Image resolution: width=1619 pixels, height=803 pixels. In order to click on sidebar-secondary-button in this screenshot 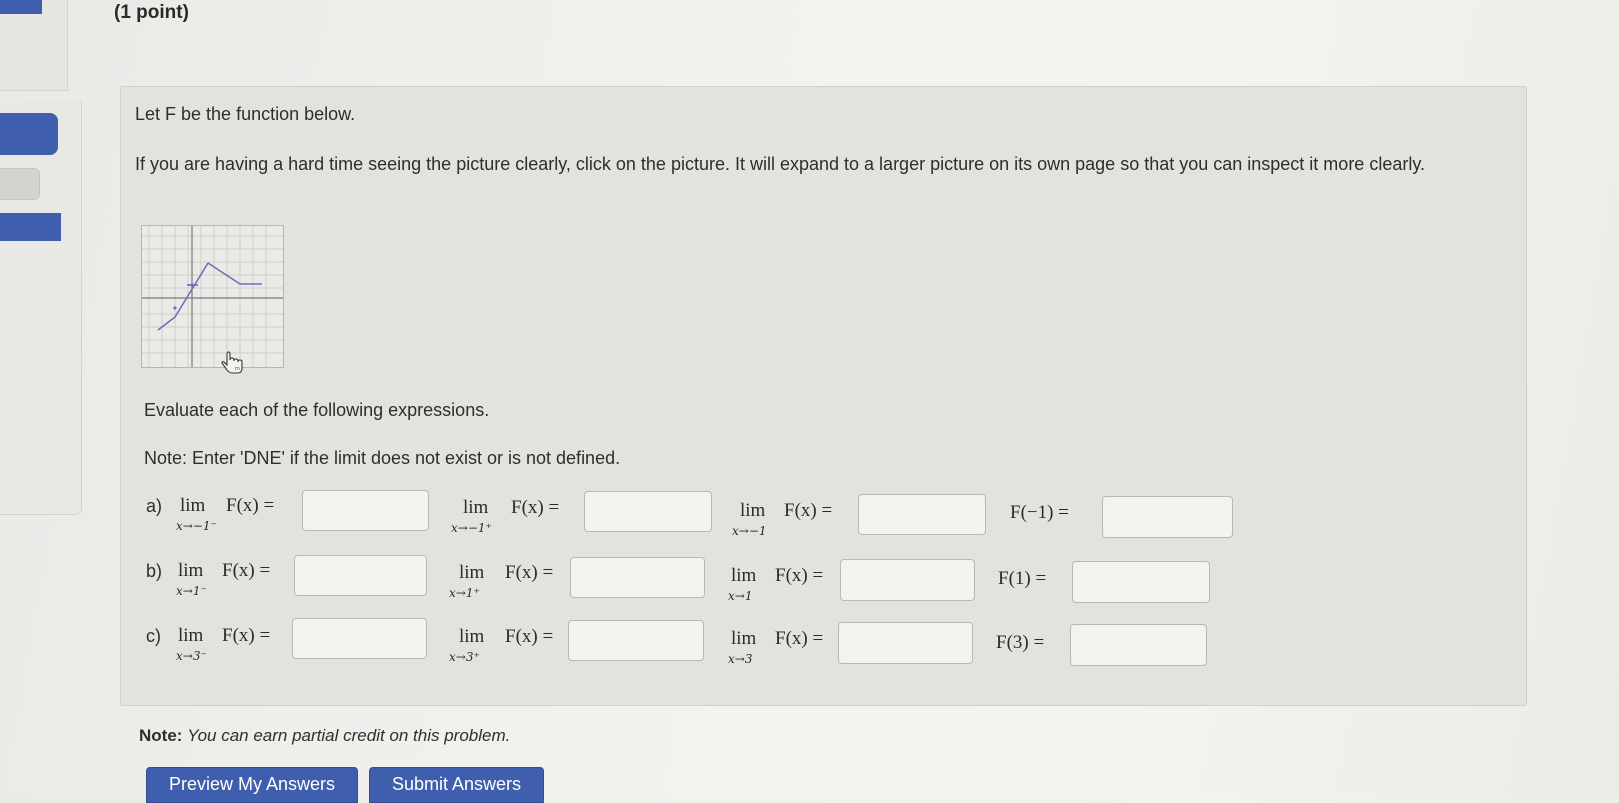, I will do `click(20, 184)`.